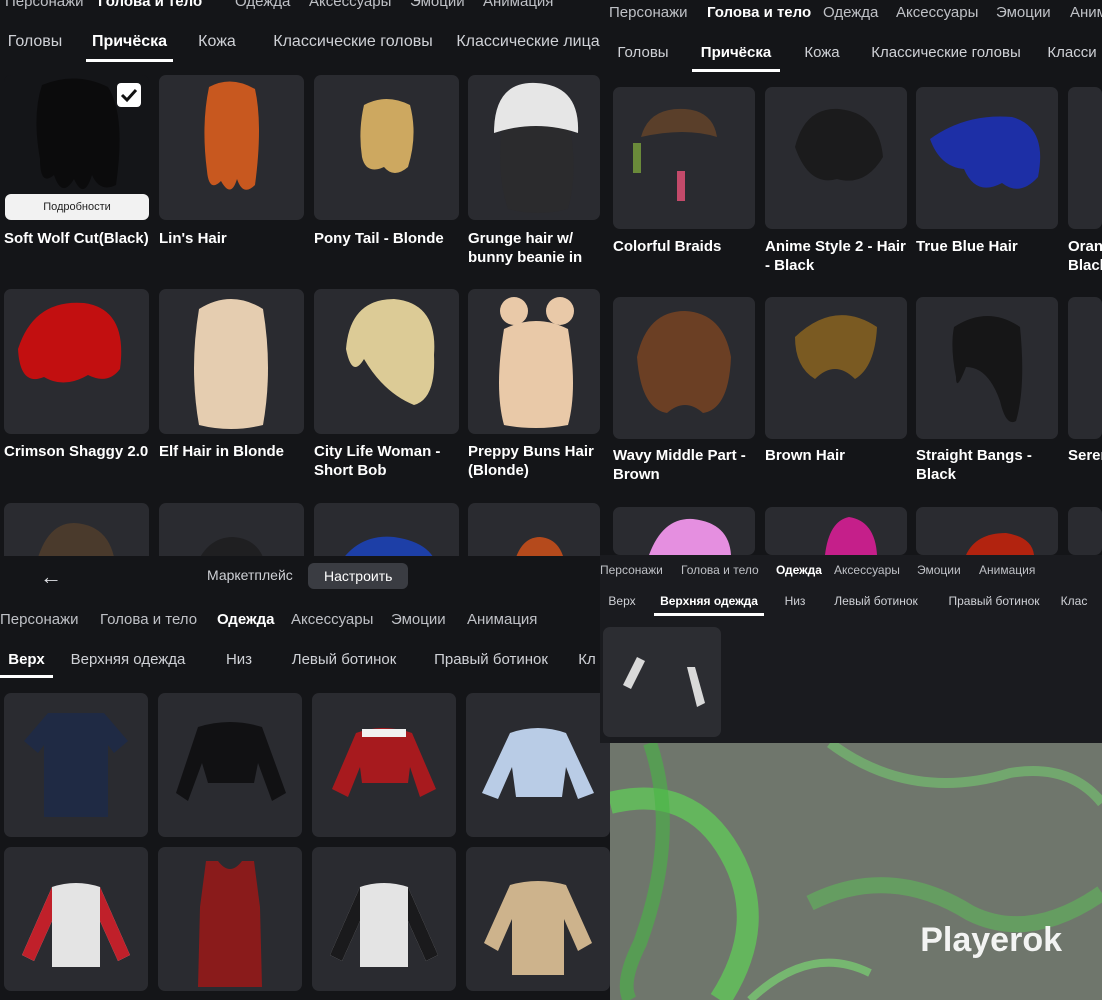 The height and width of the screenshot is (1000, 1102). What do you see at coordinates (358, 576) in the screenshot?
I see `customize-button: Настроить` at bounding box center [358, 576].